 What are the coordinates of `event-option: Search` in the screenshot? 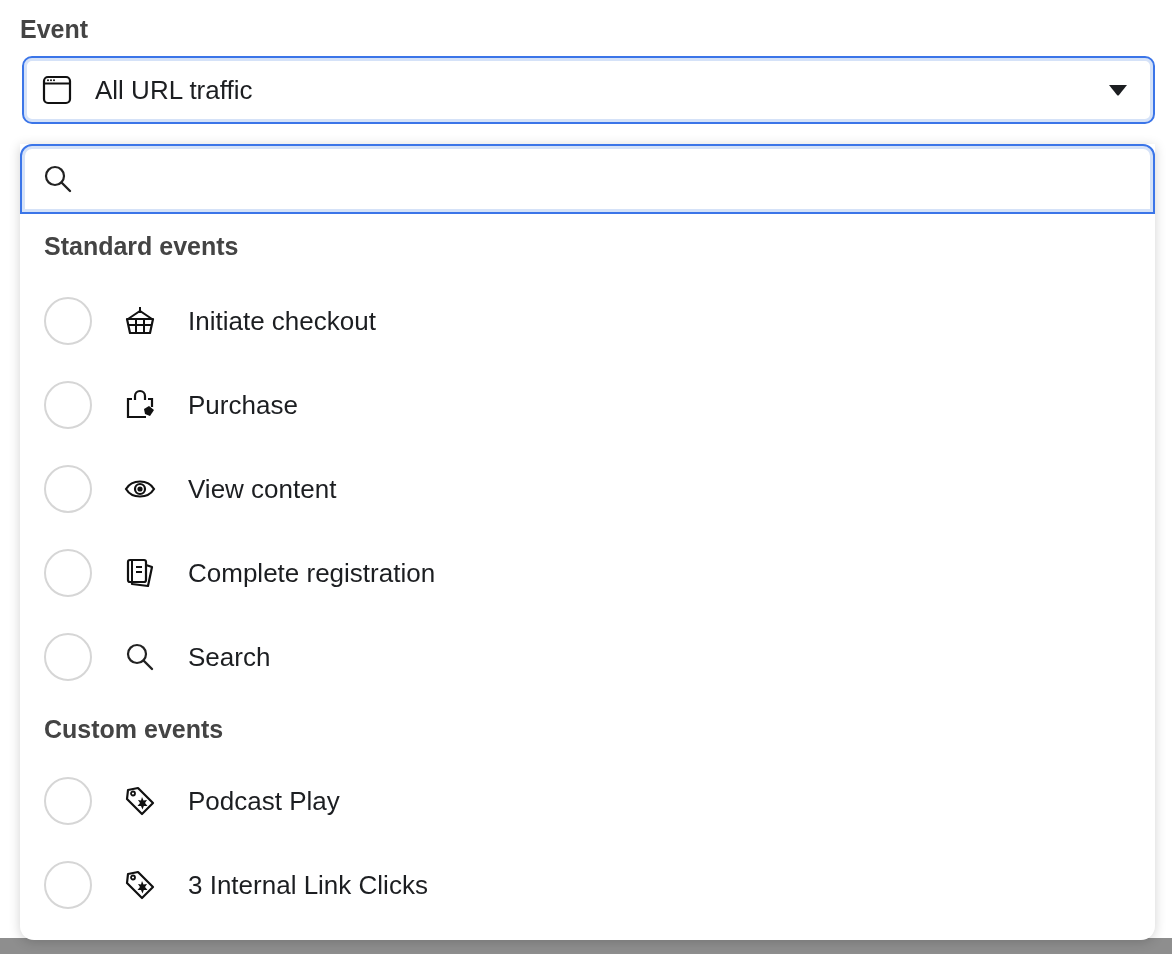 It's located at (587, 657).